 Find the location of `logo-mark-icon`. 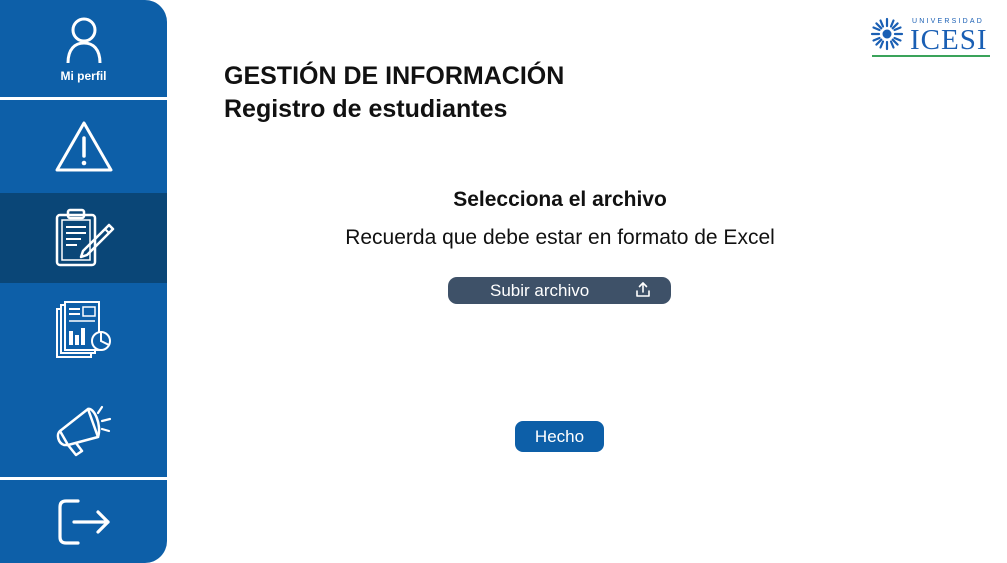

logo-mark-icon is located at coordinates (887, 34).